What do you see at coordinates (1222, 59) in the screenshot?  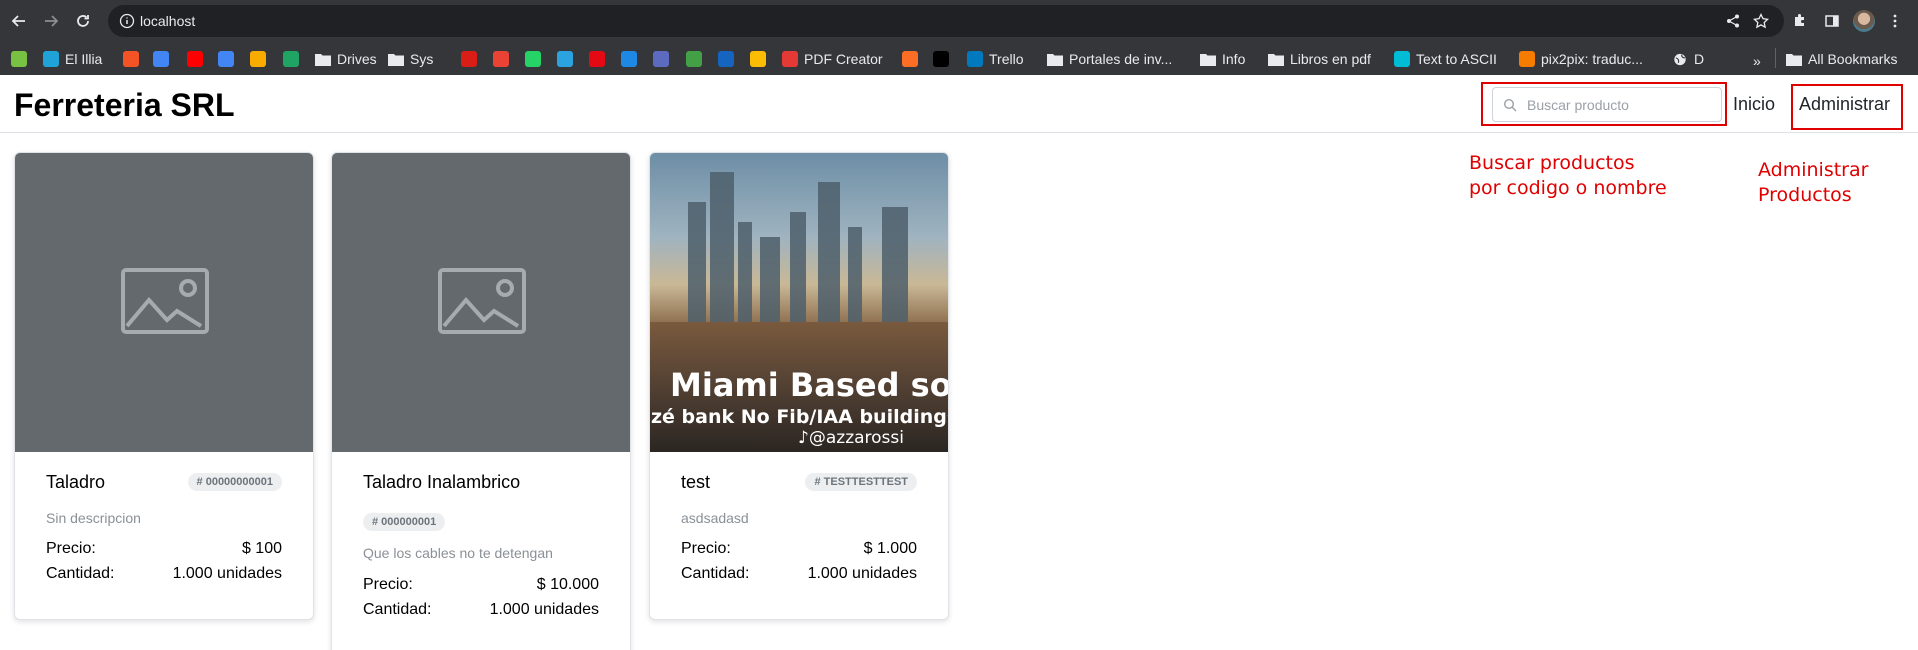 I see `bookmark-item: Info` at bounding box center [1222, 59].